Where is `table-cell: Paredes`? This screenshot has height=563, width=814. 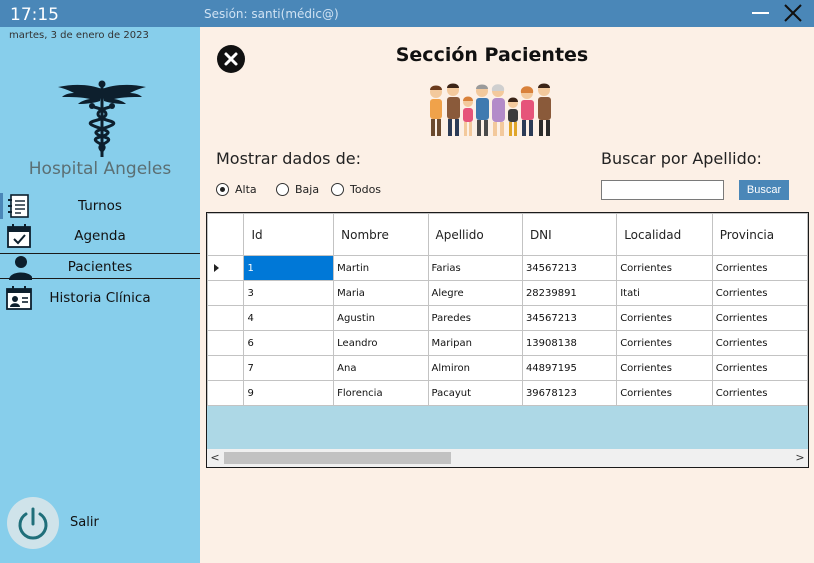 table-cell: Paredes is located at coordinates (475, 318).